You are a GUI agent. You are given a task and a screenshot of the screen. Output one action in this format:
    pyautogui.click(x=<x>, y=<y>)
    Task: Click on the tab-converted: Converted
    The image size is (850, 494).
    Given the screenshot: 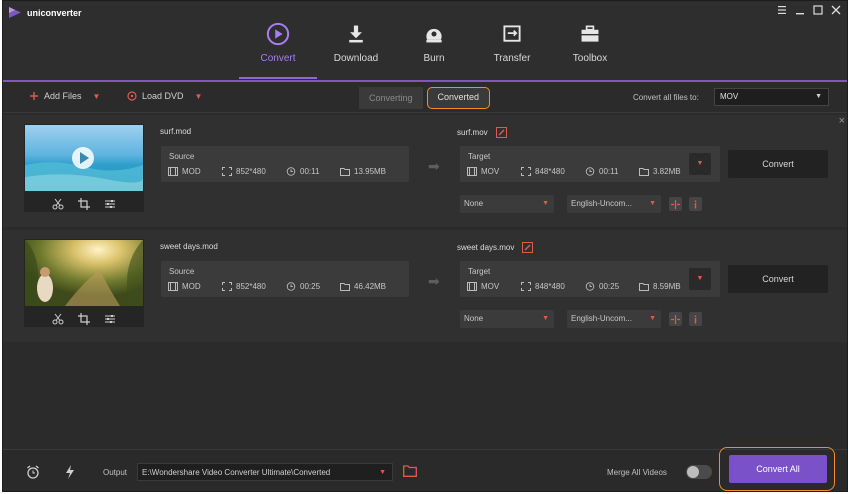 What is the action you would take?
    pyautogui.click(x=458, y=98)
    